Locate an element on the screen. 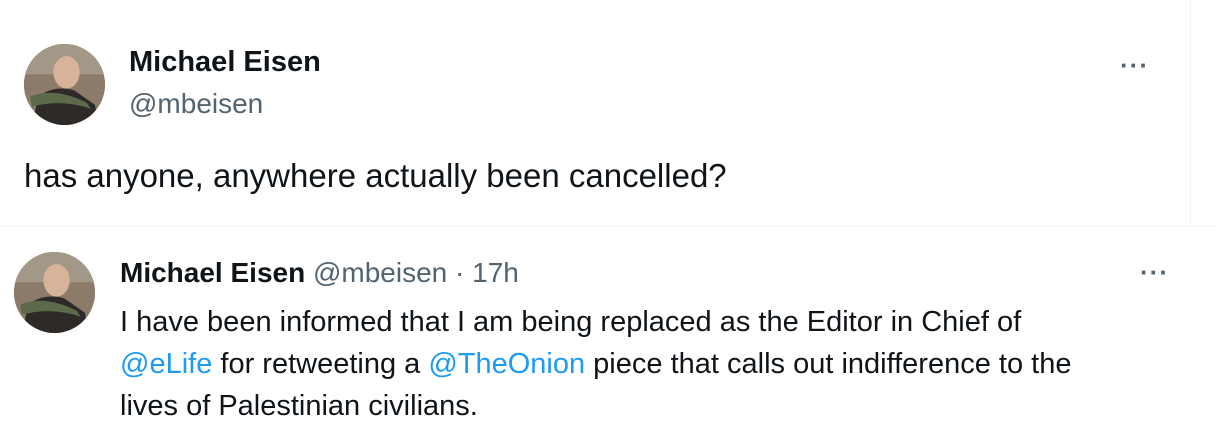 This screenshot has height=431, width=1216. text-segment: for retweeting a is located at coordinates (320, 364).